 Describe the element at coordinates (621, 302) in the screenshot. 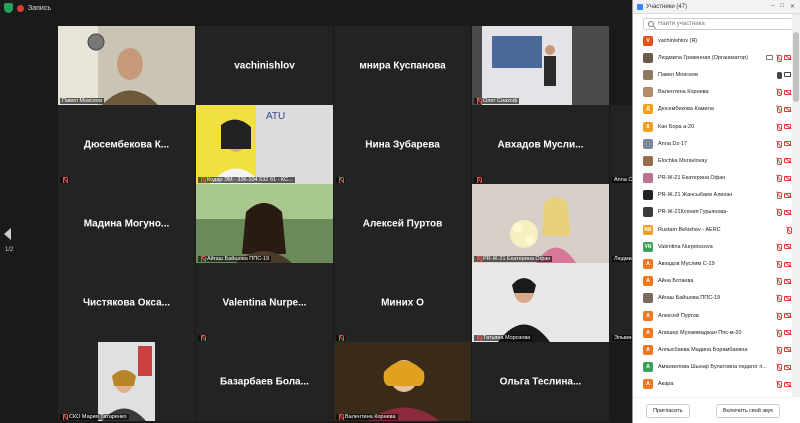

I see `partial-video-tile: Эльвин` at that location.